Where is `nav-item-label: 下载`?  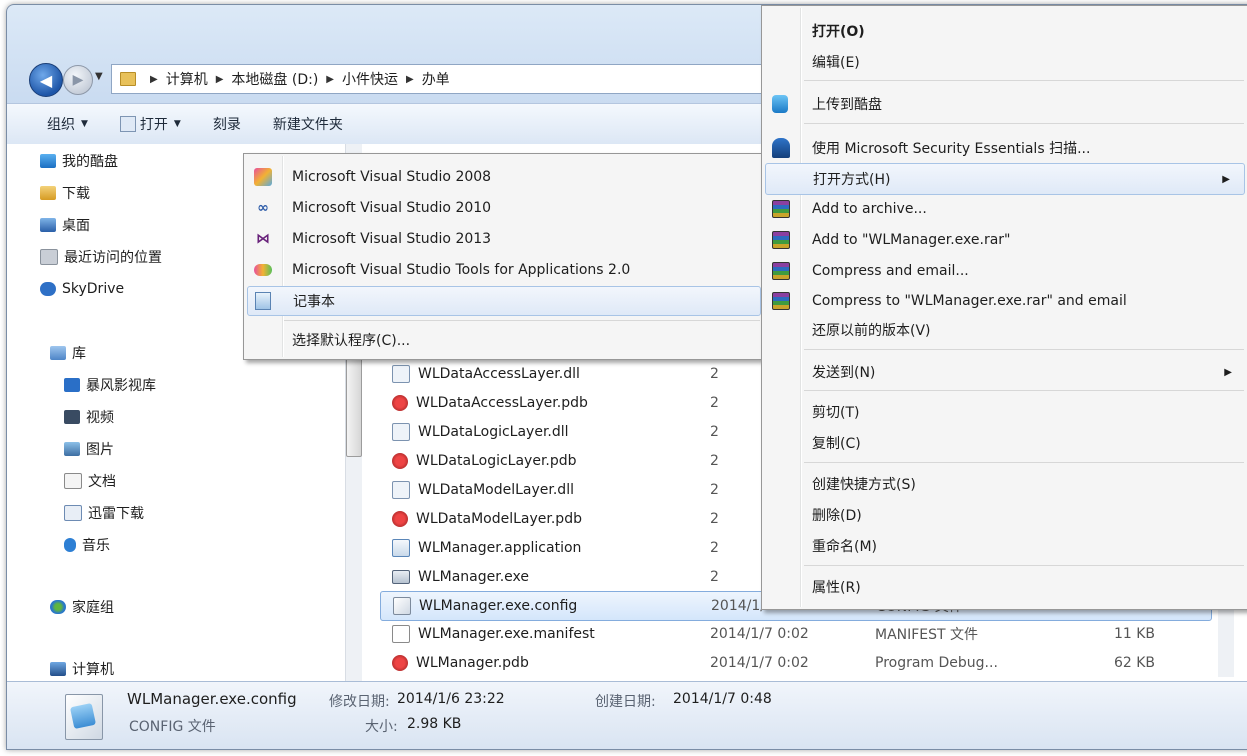
nav-item-label: 下载 is located at coordinates (76, 194).